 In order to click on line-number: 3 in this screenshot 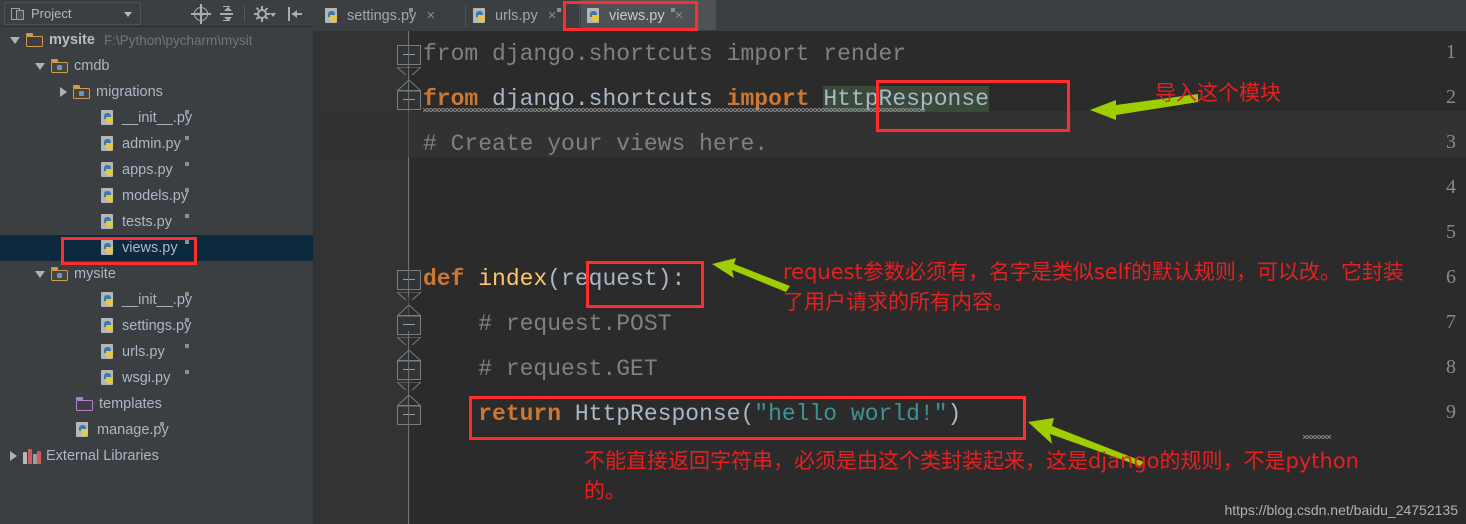, I will do `click(1451, 142)`.